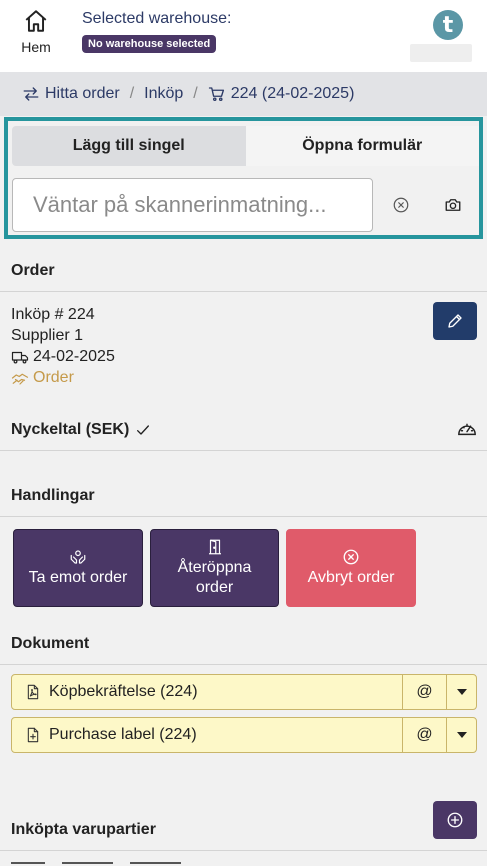 Image resolution: width=487 pixels, height=866 pixels. I want to click on truck-icon, so click(20, 357).